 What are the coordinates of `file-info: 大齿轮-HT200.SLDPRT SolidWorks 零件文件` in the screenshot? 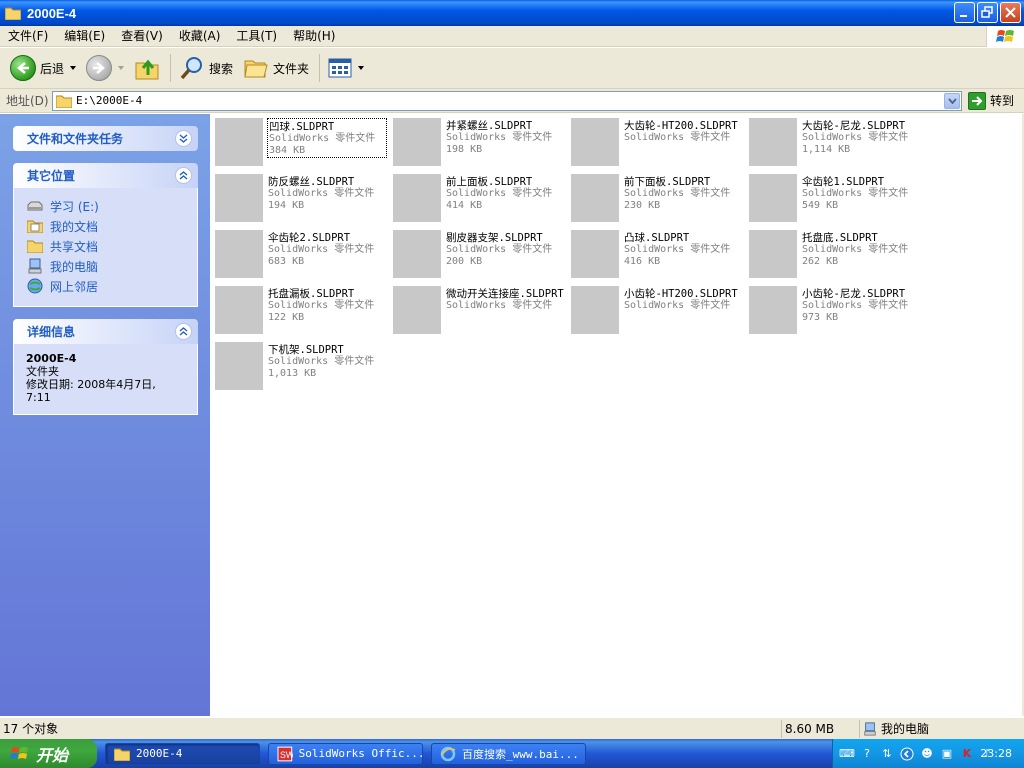 It's located at (683, 131).